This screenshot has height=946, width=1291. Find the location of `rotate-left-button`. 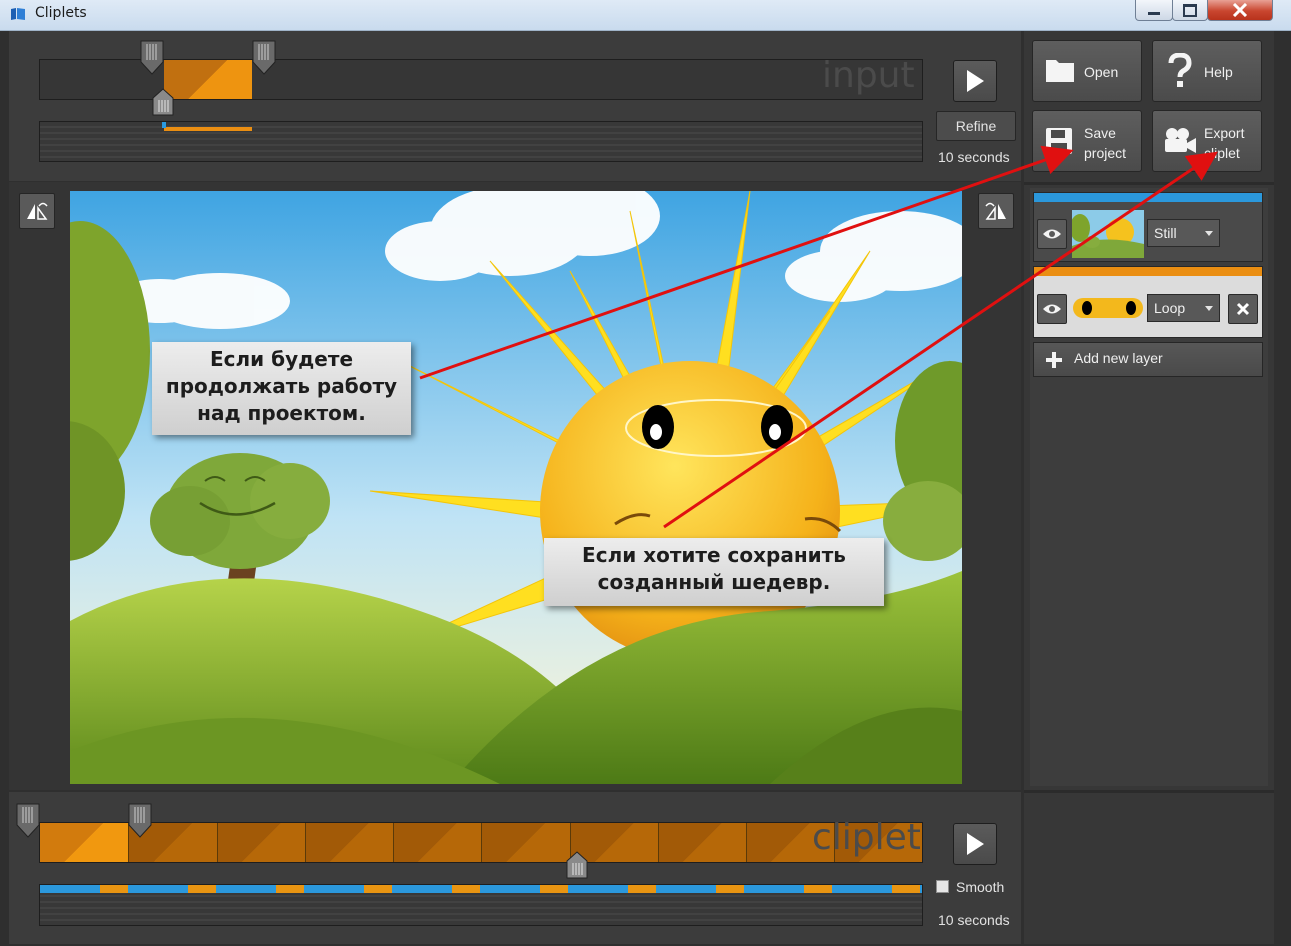

rotate-left-button is located at coordinates (37, 211).